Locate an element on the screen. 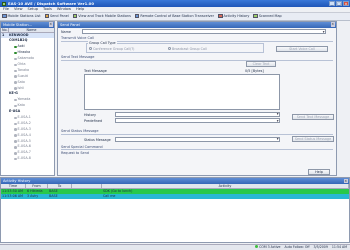 The height and width of the screenshot is (250, 350). start-voice-call-button: Start Voice Call is located at coordinates (302, 48).